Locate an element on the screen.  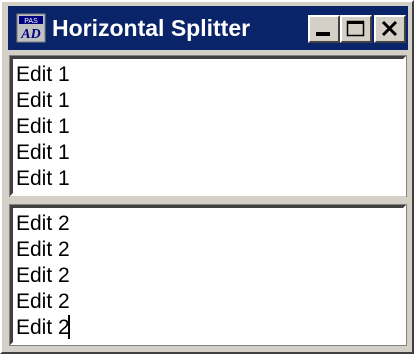
edit-2-last-line: Edit 2 is located at coordinates (43, 328).